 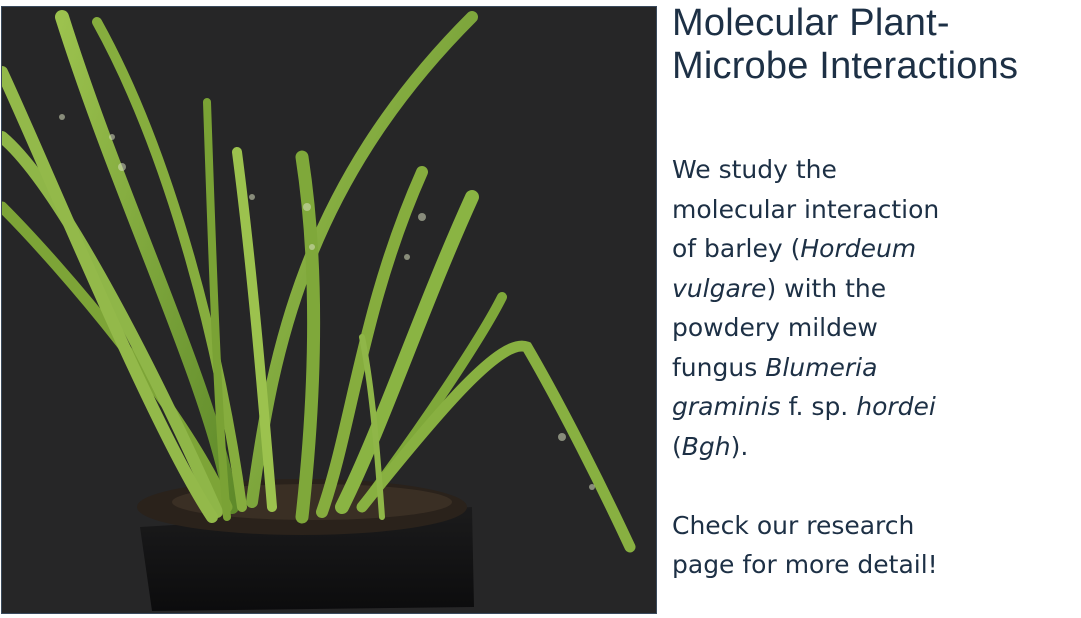 I want to click on abbrev-bgh: Bgh, so click(x=706, y=446).